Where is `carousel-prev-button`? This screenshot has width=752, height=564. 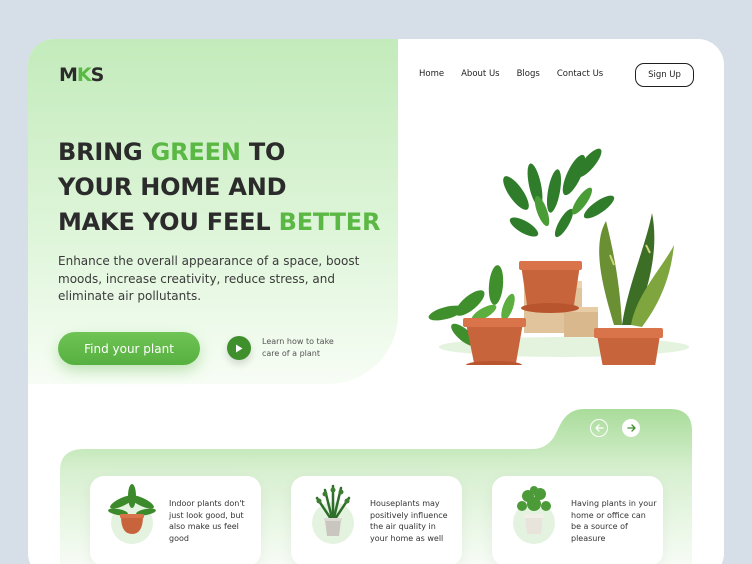
carousel-prev-button is located at coordinates (599, 428).